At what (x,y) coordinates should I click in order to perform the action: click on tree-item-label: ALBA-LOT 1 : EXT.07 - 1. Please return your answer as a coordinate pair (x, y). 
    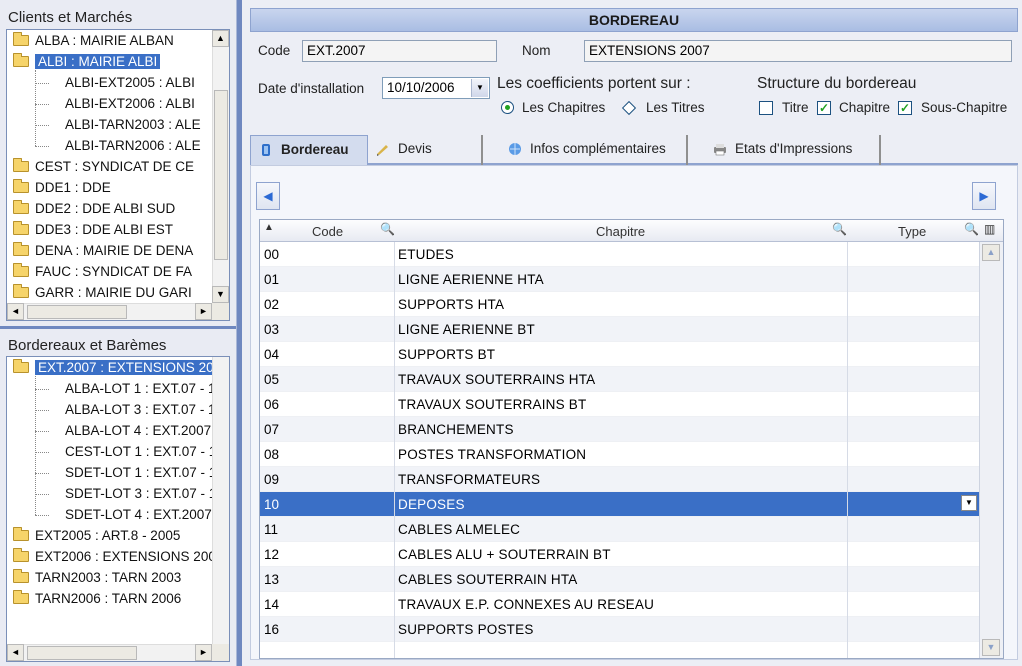
    Looking at the image, I should click on (138, 388).